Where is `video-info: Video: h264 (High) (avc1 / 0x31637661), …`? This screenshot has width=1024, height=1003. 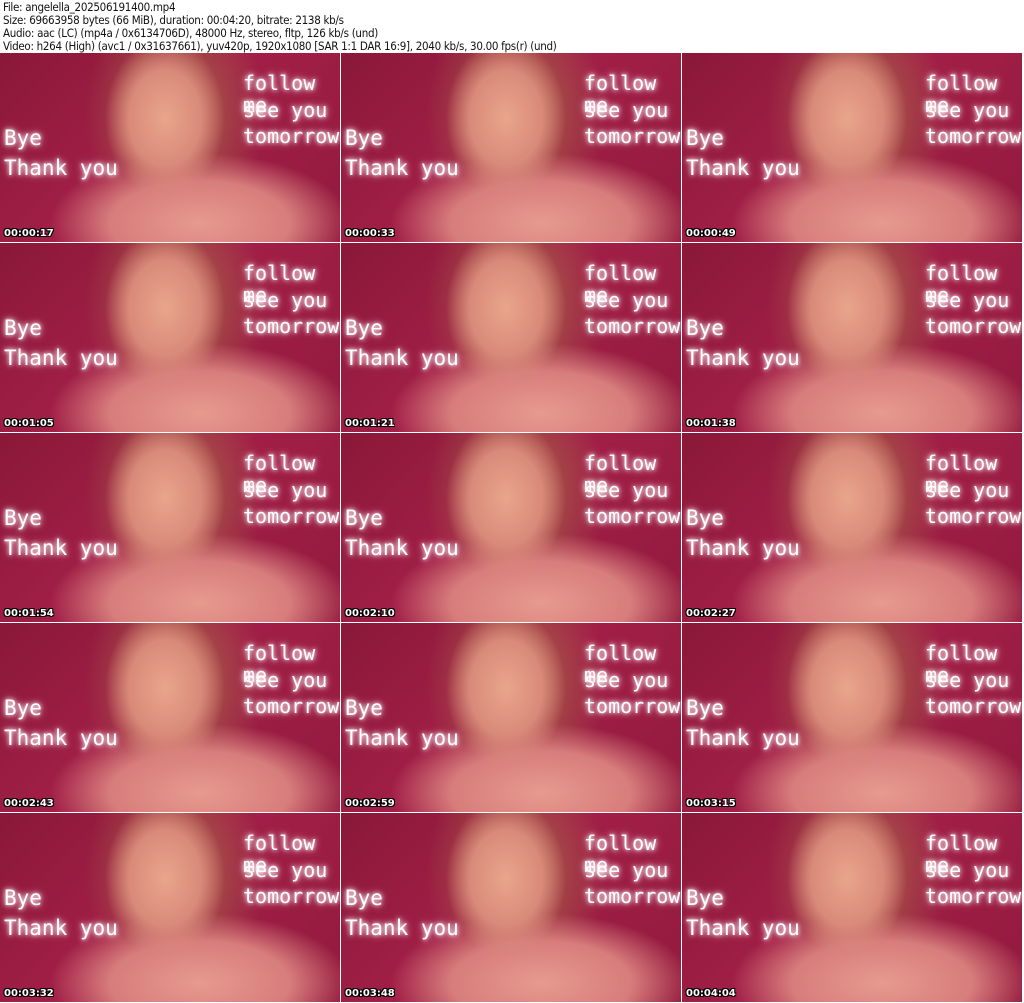
video-info: Video: h264 (High) (avc1 / 0x31637661), … is located at coordinates (280, 46).